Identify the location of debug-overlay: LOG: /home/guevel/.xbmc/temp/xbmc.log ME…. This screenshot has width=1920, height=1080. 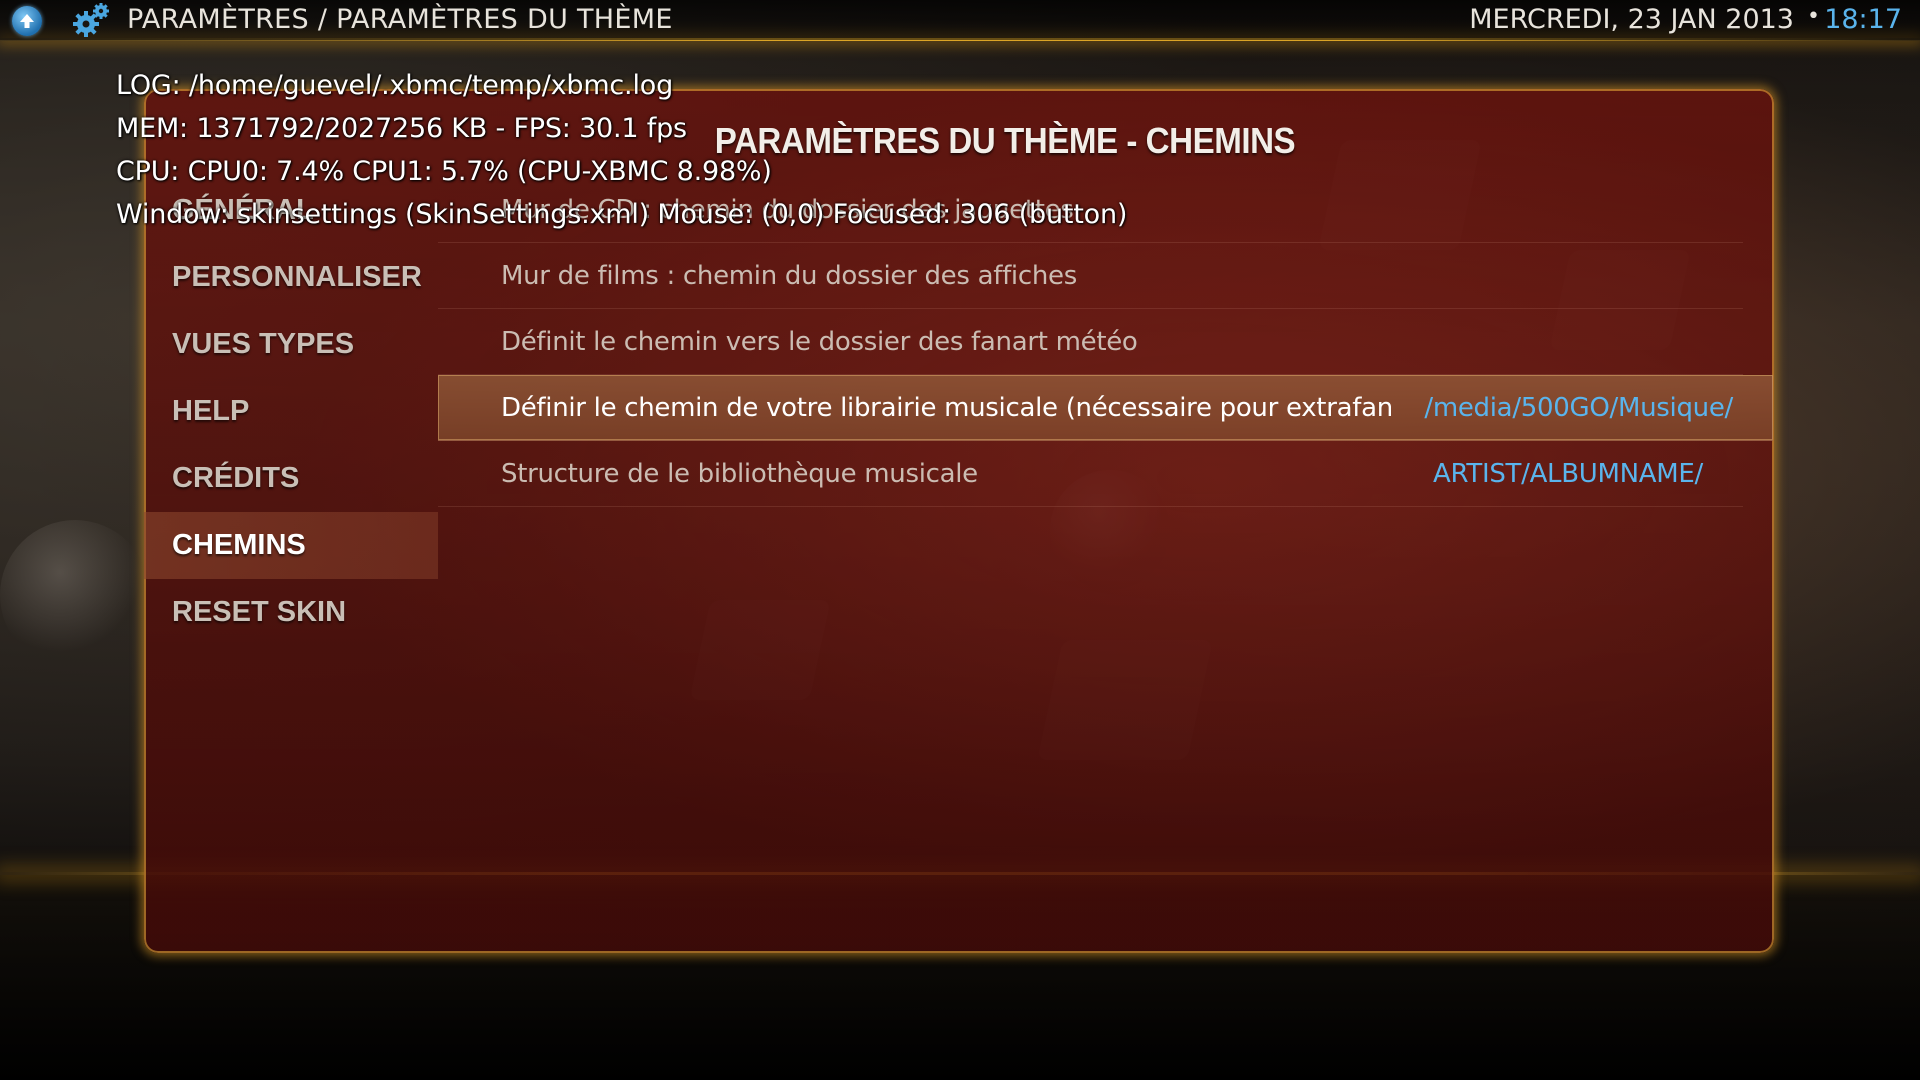
(621, 150).